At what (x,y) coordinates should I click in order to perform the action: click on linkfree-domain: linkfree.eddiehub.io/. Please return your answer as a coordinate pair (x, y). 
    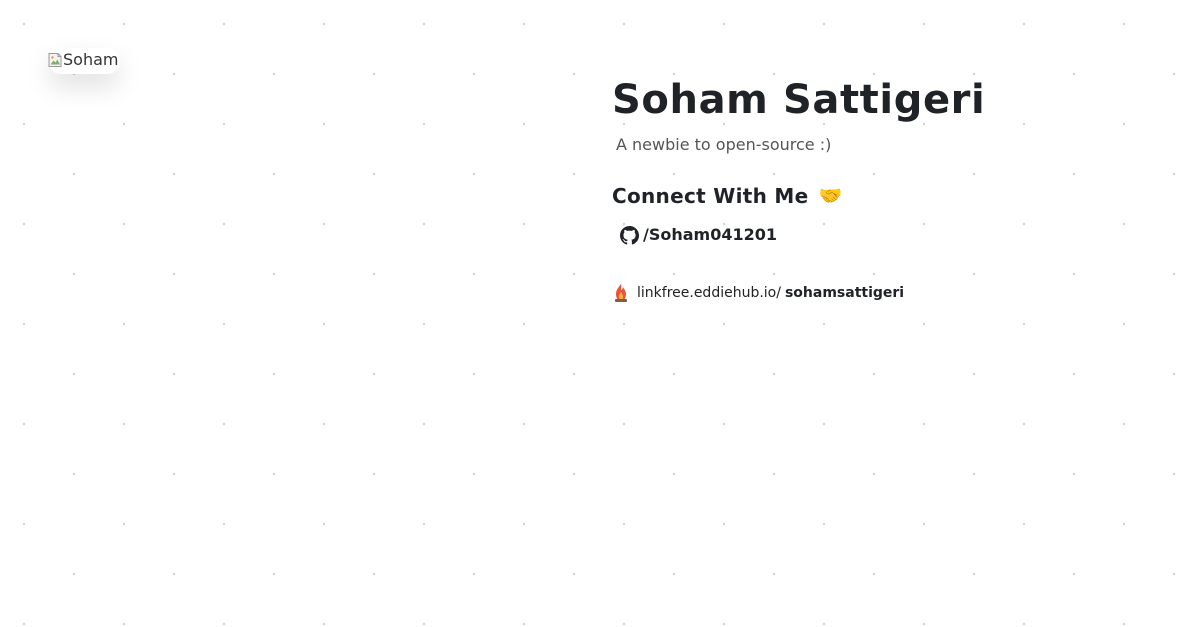
    Looking at the image, I should click on (709, 292).